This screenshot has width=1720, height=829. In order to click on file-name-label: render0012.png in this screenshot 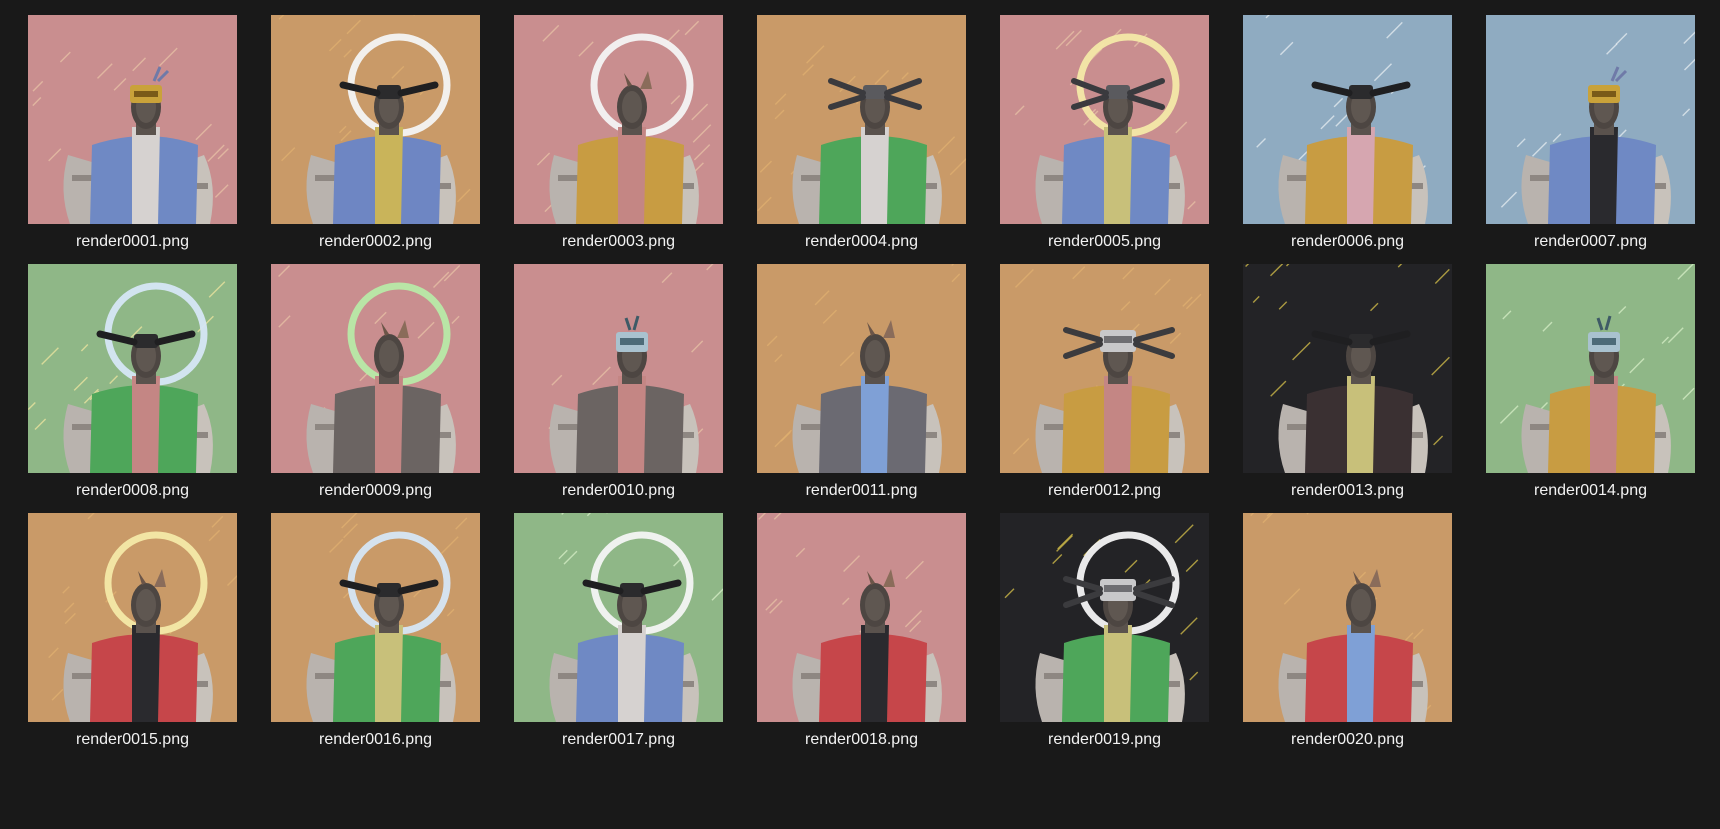, I will do `click(1104, 491)`.